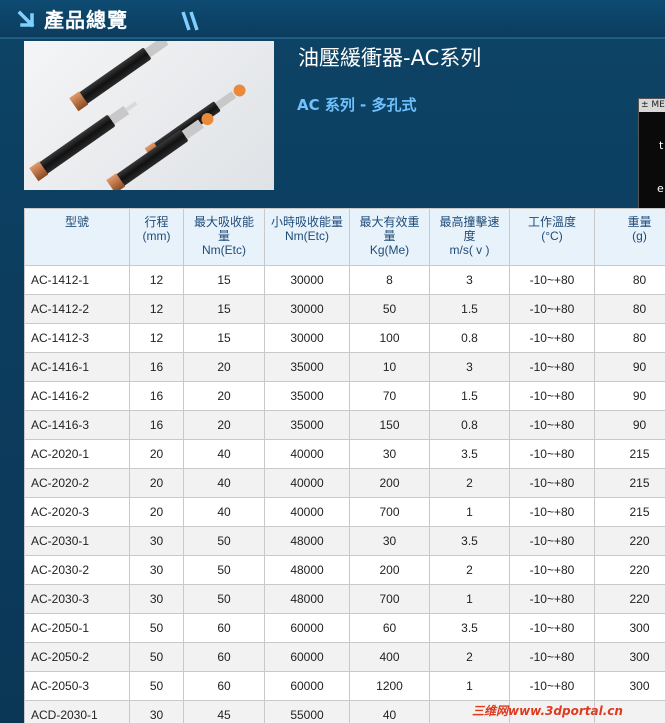 This screenshot has height=723, width=665. Describe the element at coordinates (389, 250) in the screenshot. I see `column-header-text: Kg(Me)` at that location.